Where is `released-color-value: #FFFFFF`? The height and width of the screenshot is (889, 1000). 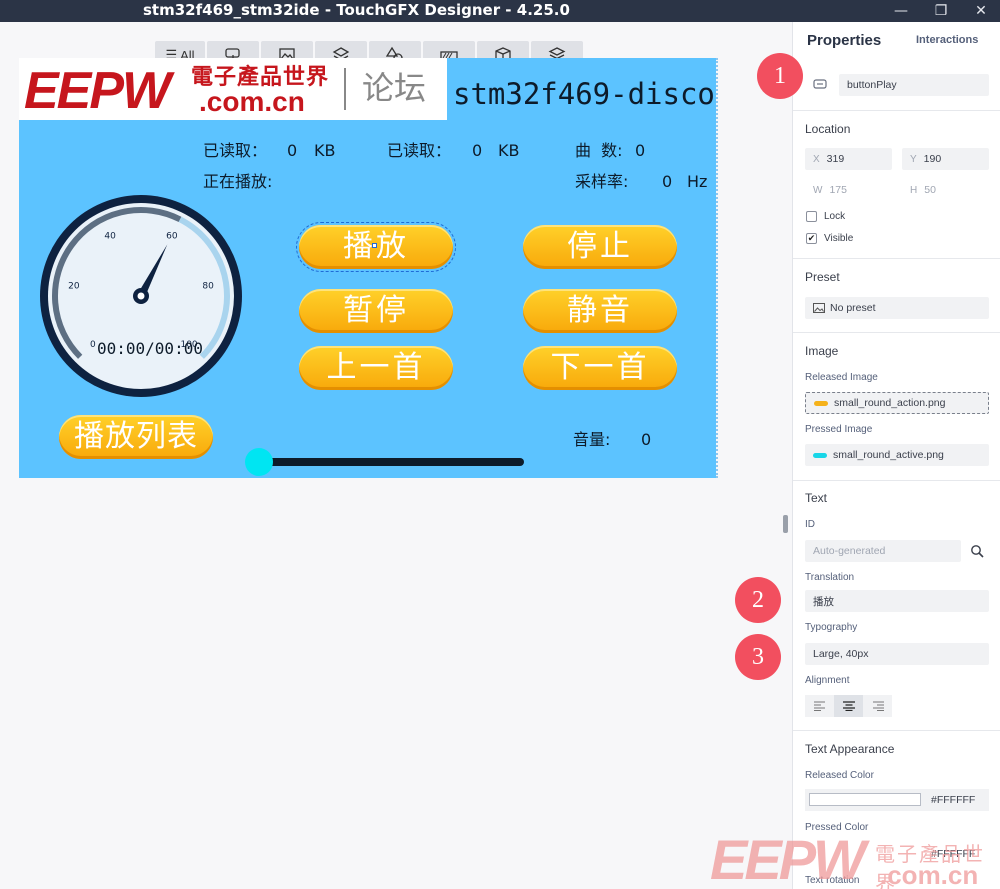
released-color-value: #FFFFFF is located at coordinates (953, 800).